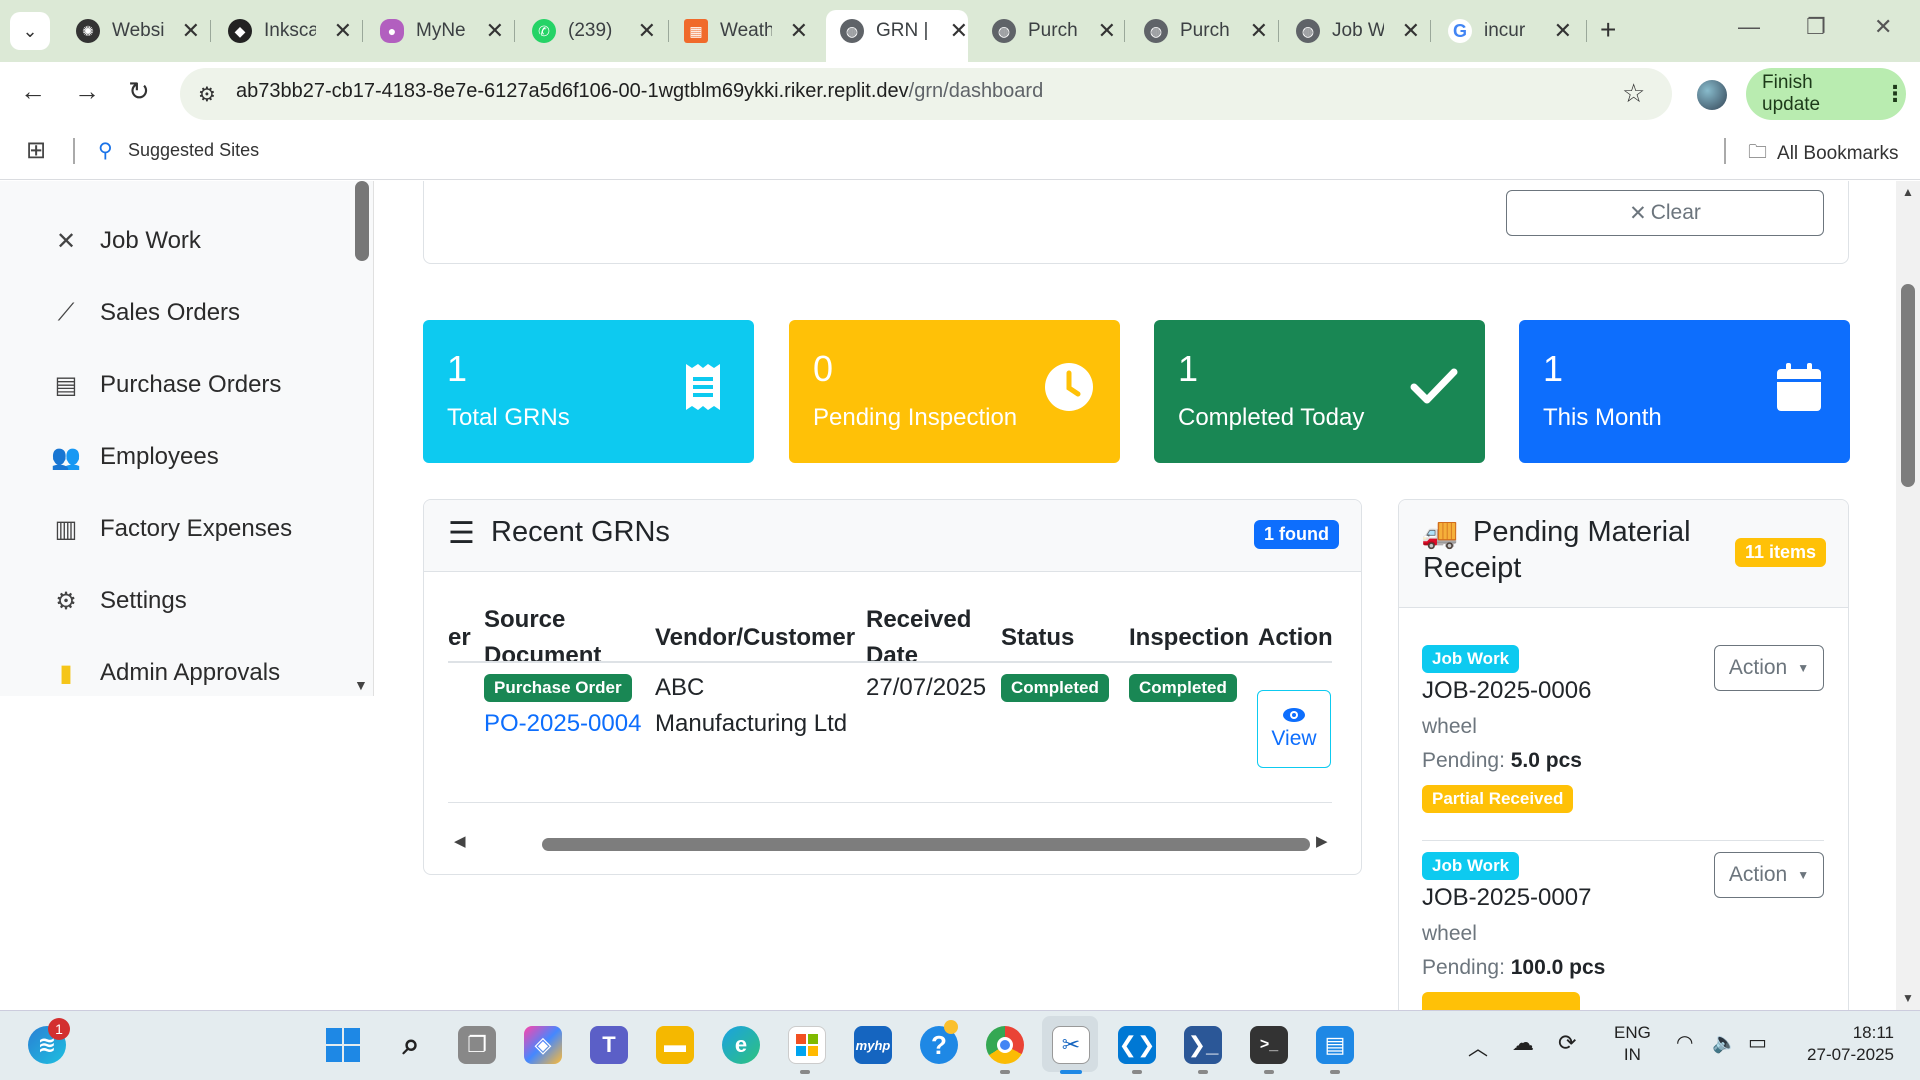  I want to click on show-hidden-icons-chevron-up-icon: ︿, so click(1478, 1046).